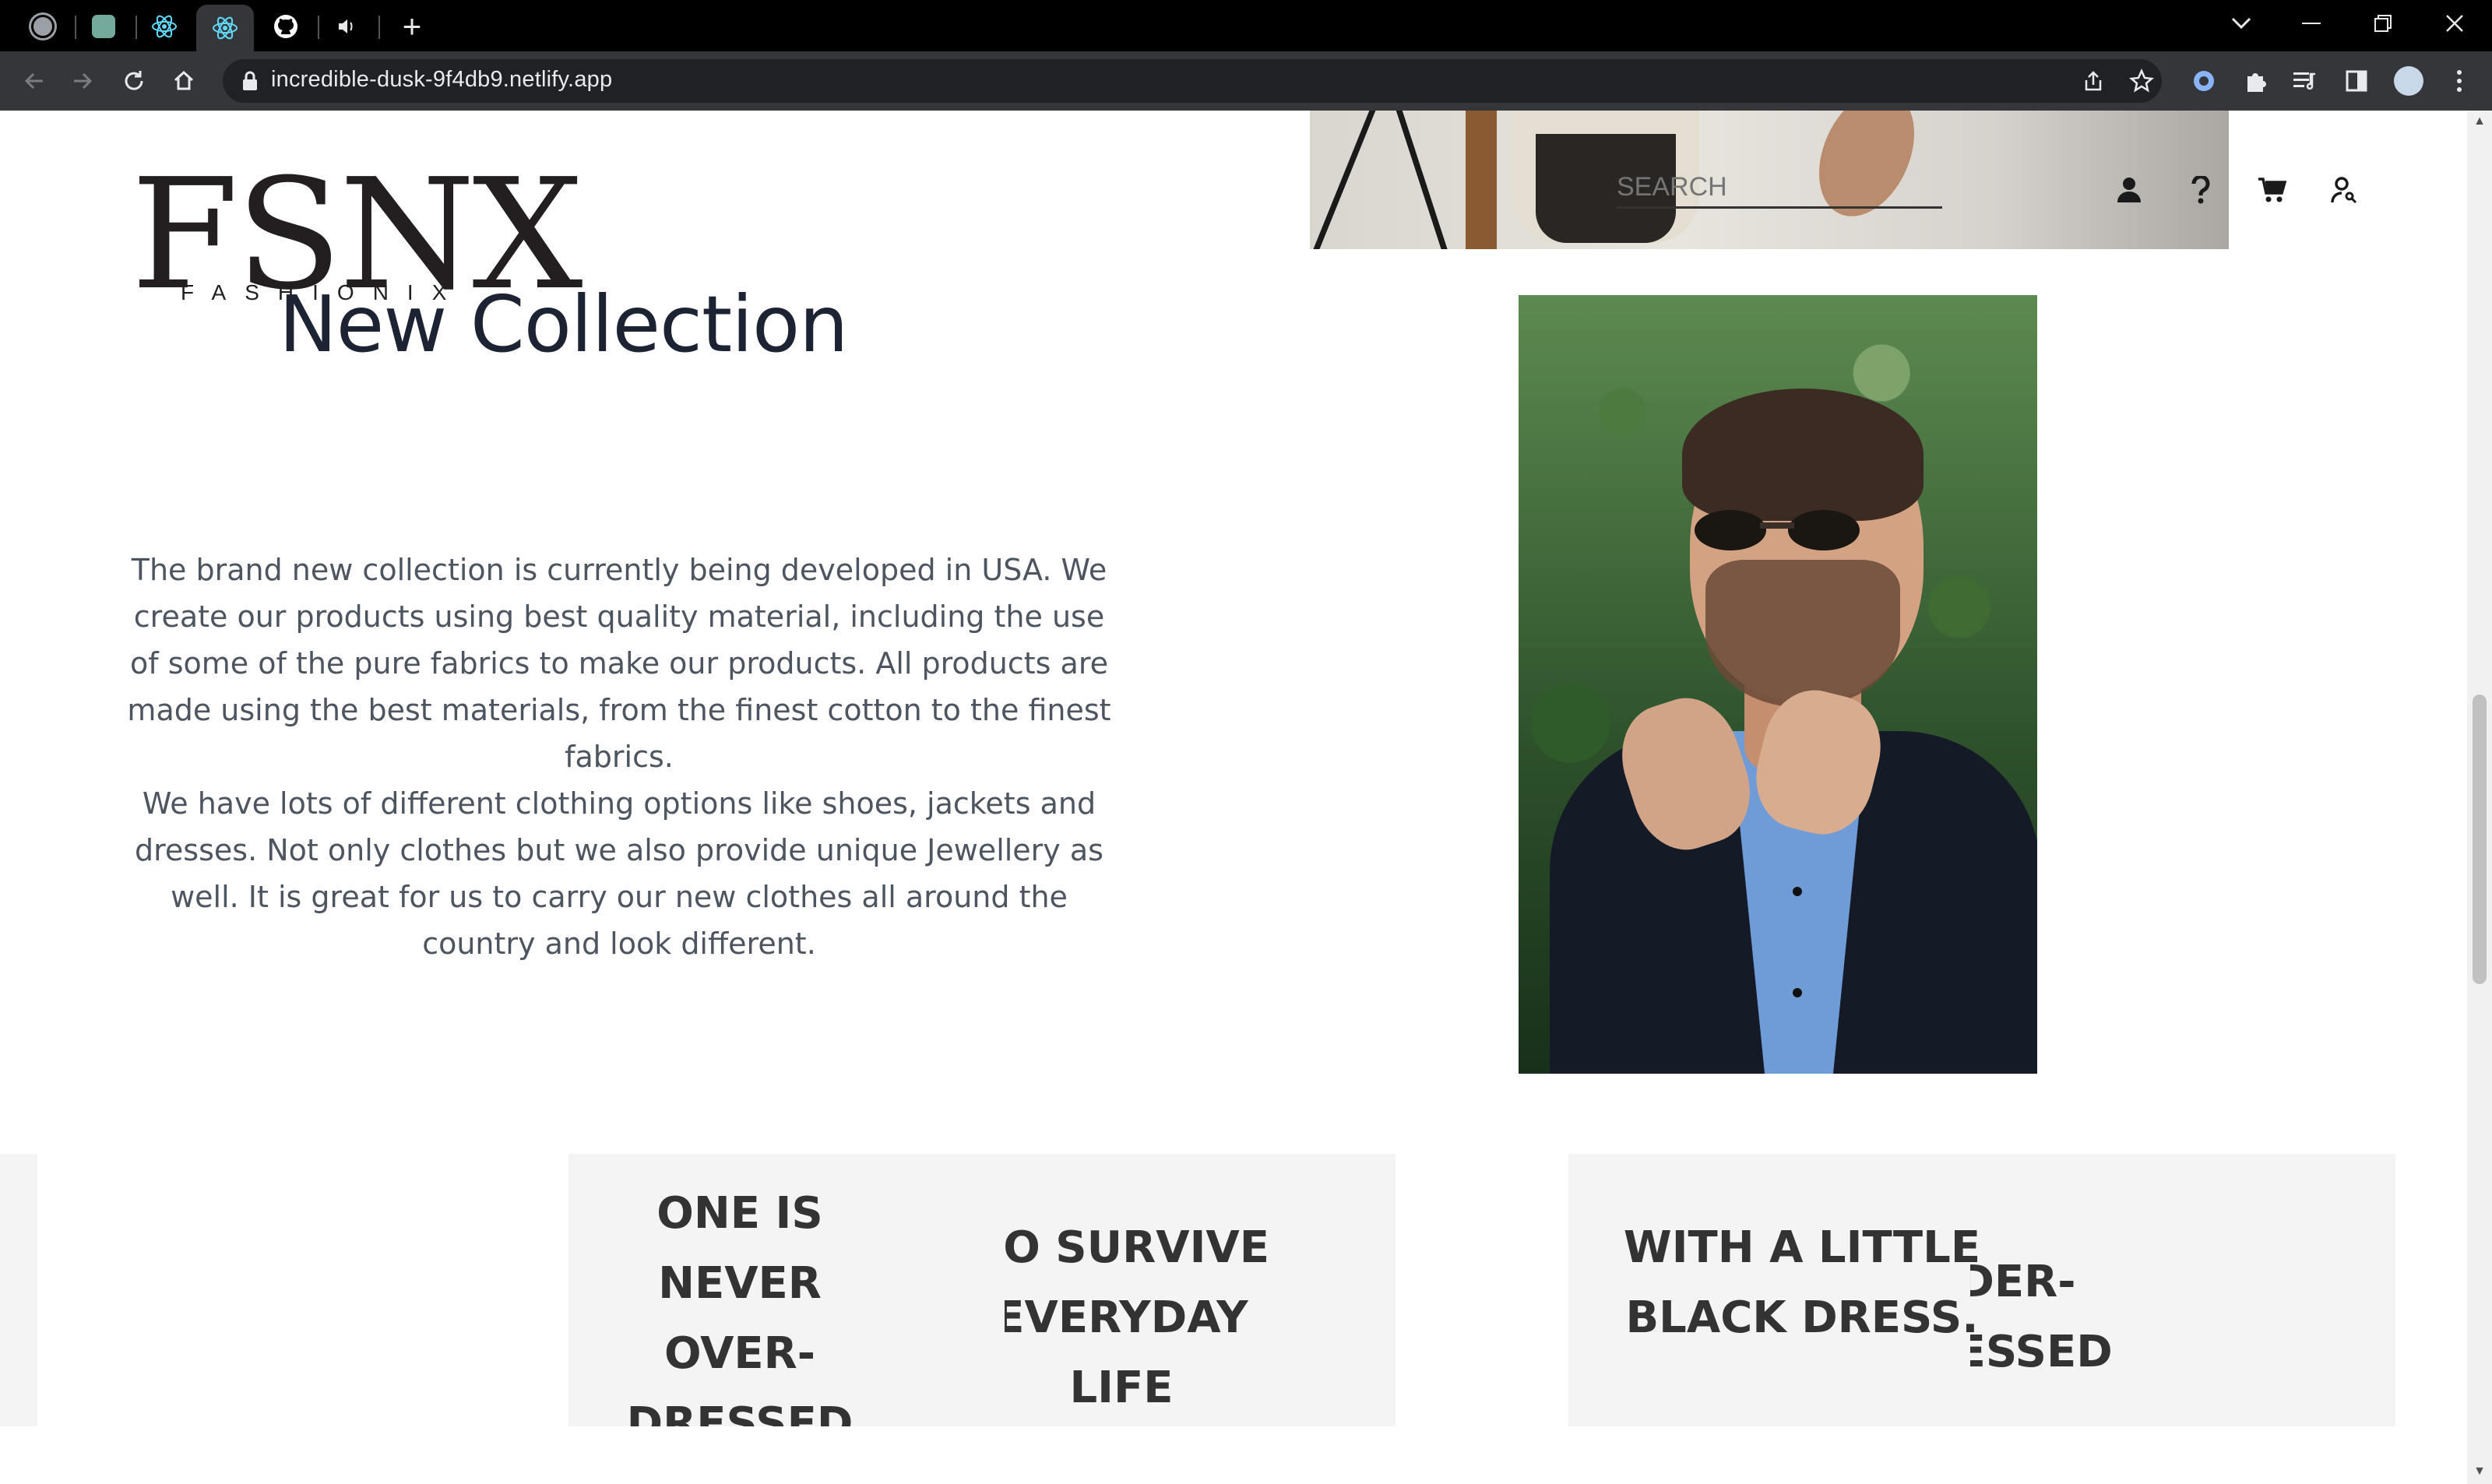 The image size is (2492, 1484). I want to click on help-button, so click(2201, 190).